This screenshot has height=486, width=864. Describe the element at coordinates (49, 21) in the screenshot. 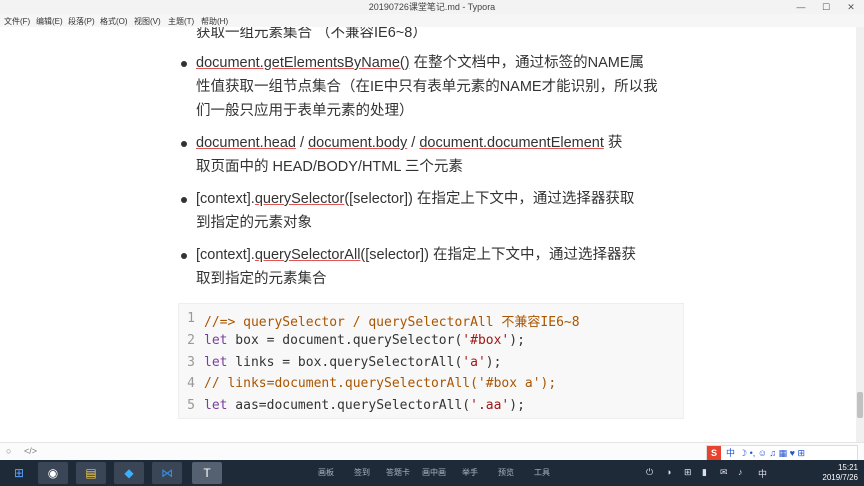

I see `menu-edit: 编辑(E)` at that location.